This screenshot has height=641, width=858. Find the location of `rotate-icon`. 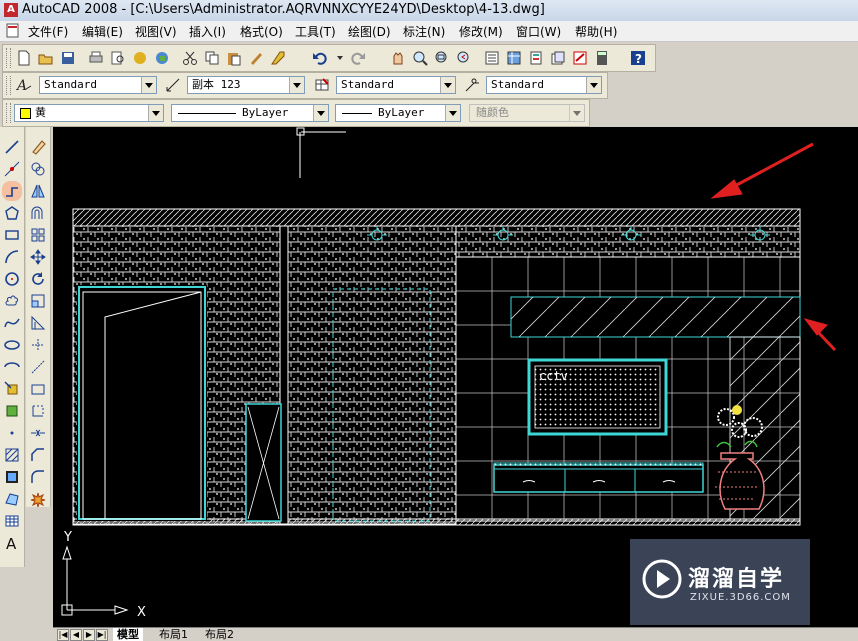

rotate-icon is located at coordinates (38, 279).